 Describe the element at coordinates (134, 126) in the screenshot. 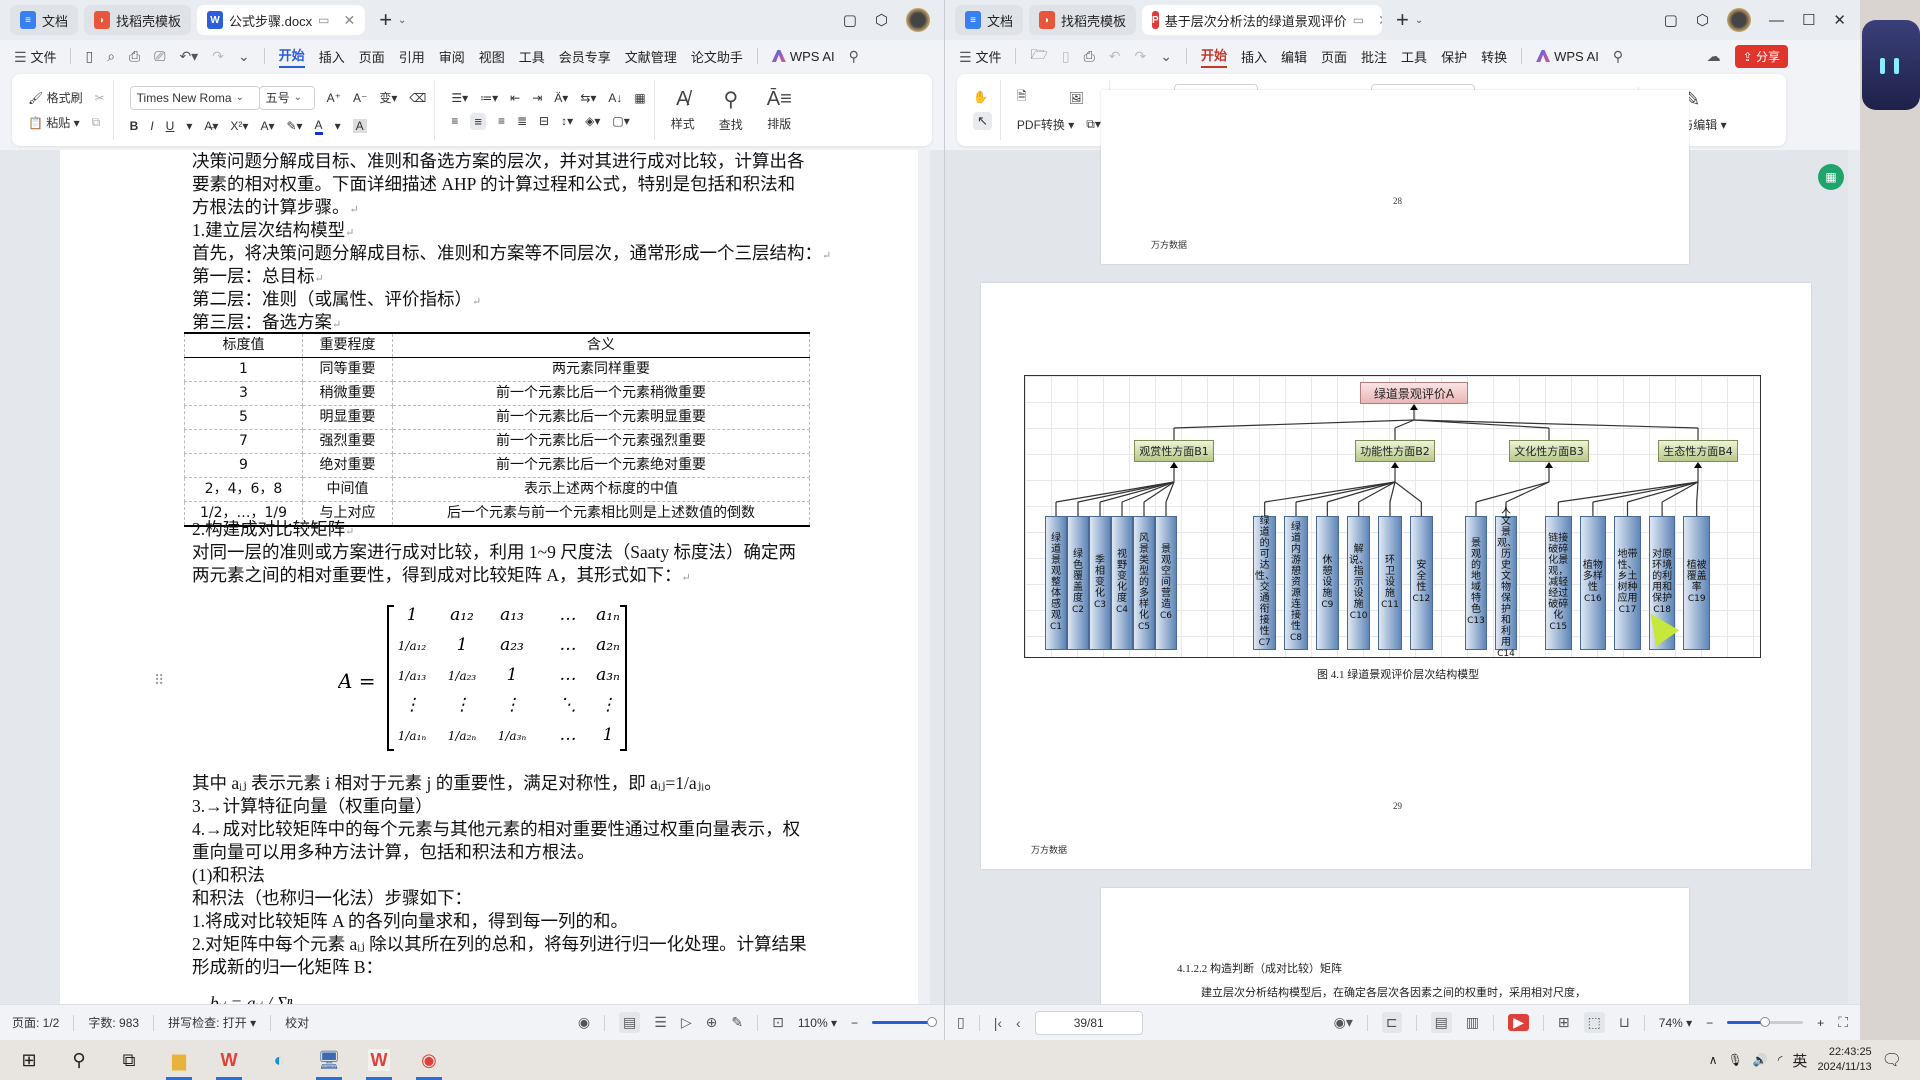

I see `bold-icon: B` at that location.